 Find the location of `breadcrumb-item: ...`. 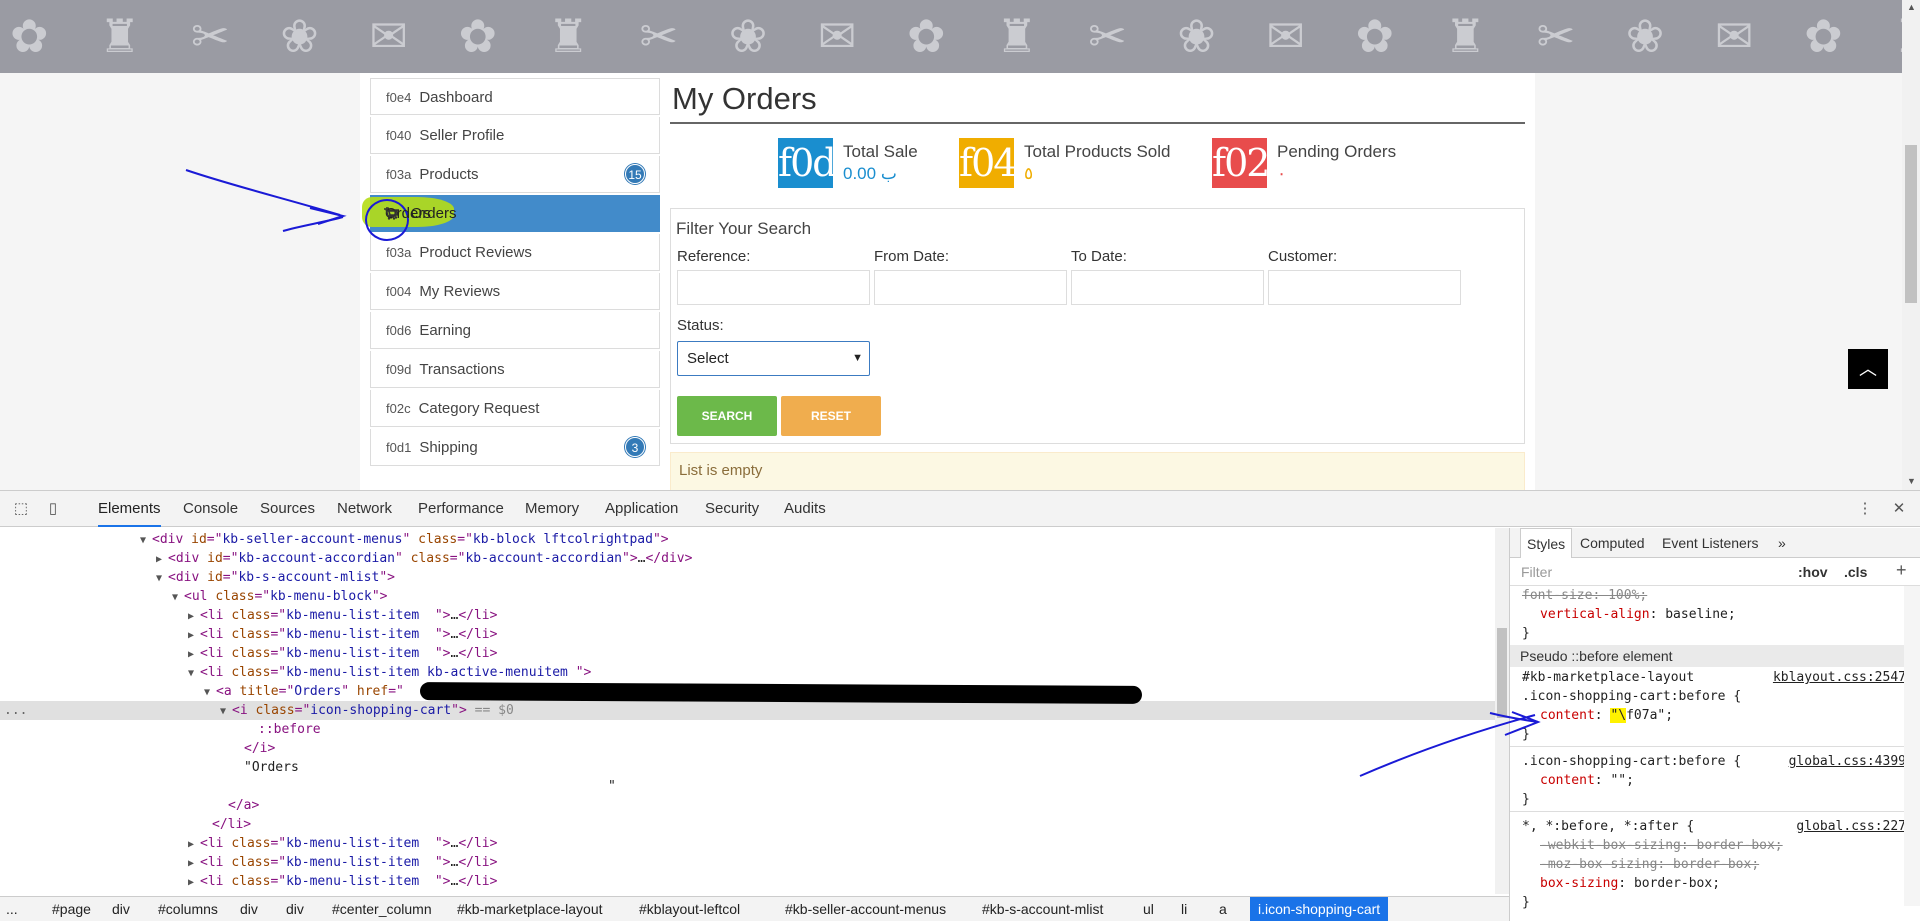

breadcrumb-item: ... is located at coordinates (12, 909).